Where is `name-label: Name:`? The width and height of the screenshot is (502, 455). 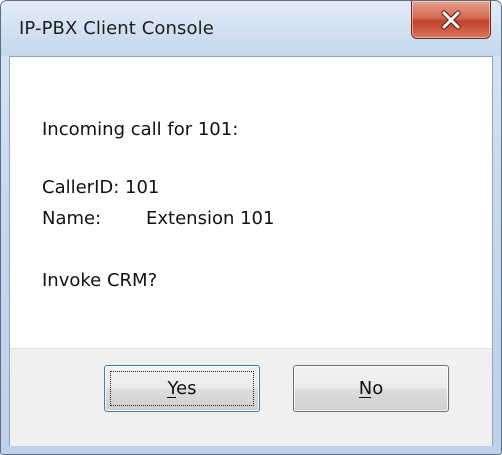 name-label: Name: is located at coordinates (72, 218).